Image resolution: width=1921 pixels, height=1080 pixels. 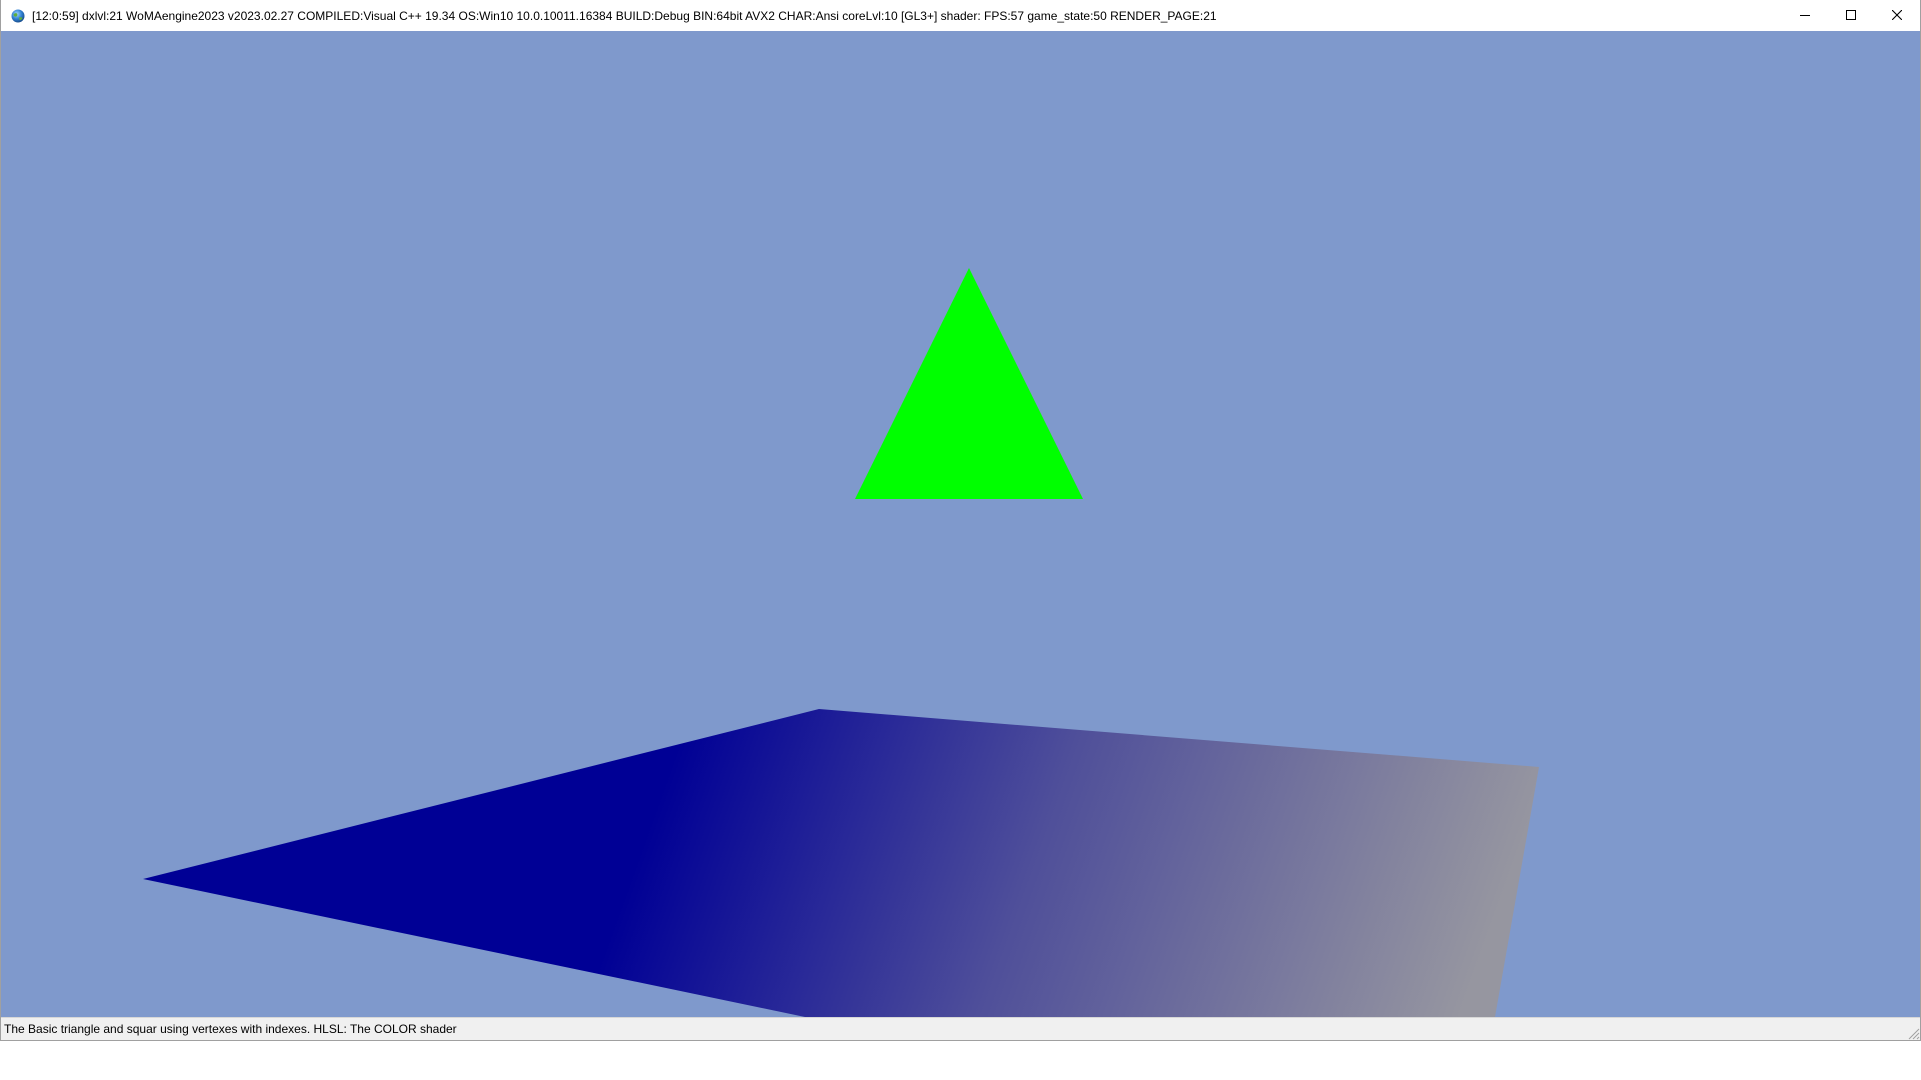 I want to click on globe-icon, so click(x=18, y=16).